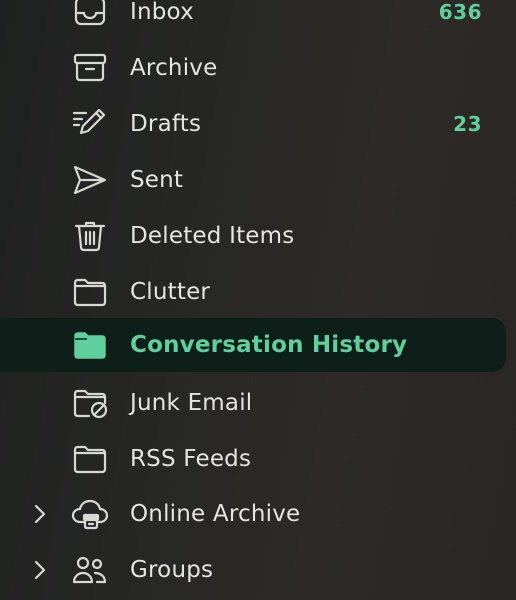 This screenshot has width=516, height=600. I want to click on folder-label: Deleted Items, so click(212, 236).